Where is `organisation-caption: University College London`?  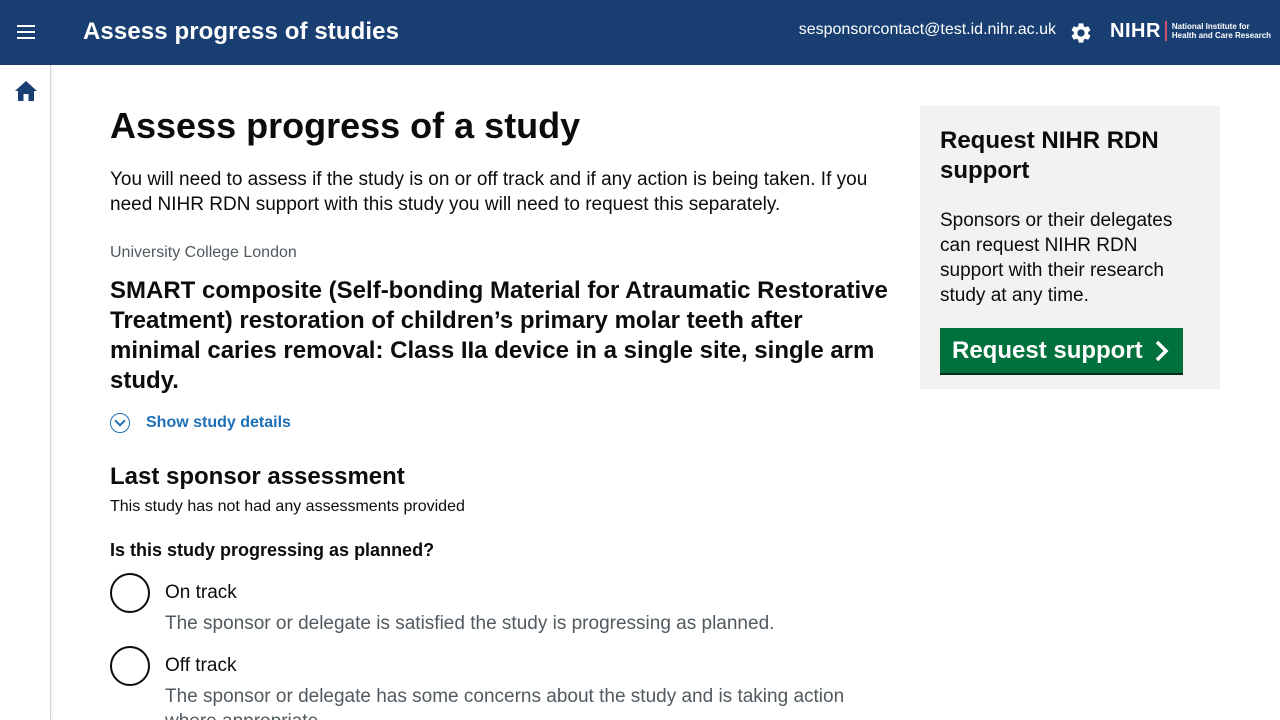
organisation-caption: University College London is located at coordinates (203, 252).